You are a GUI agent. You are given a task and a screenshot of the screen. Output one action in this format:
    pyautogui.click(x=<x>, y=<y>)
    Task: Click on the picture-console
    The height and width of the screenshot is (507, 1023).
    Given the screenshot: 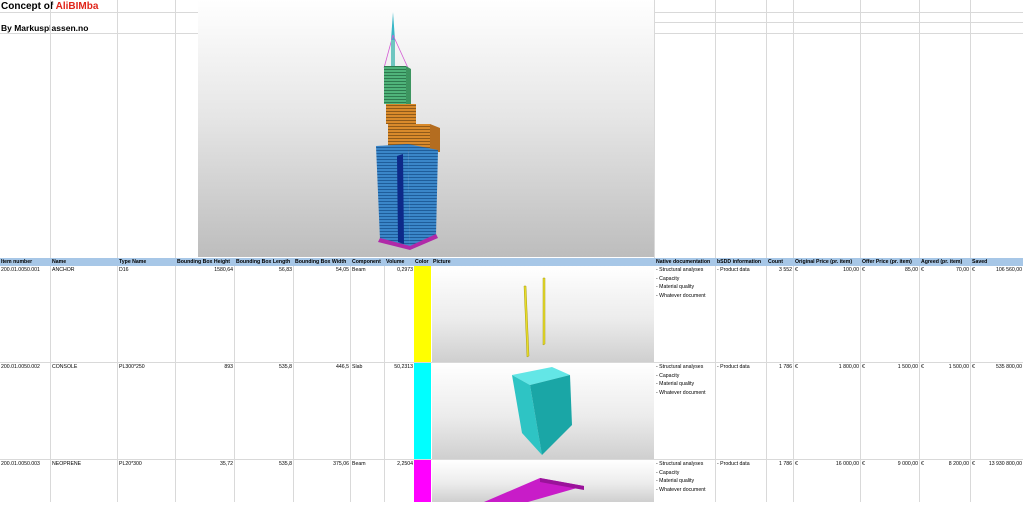 What is the action you would take?
    pyautogui.click(x=543, y=411)
    